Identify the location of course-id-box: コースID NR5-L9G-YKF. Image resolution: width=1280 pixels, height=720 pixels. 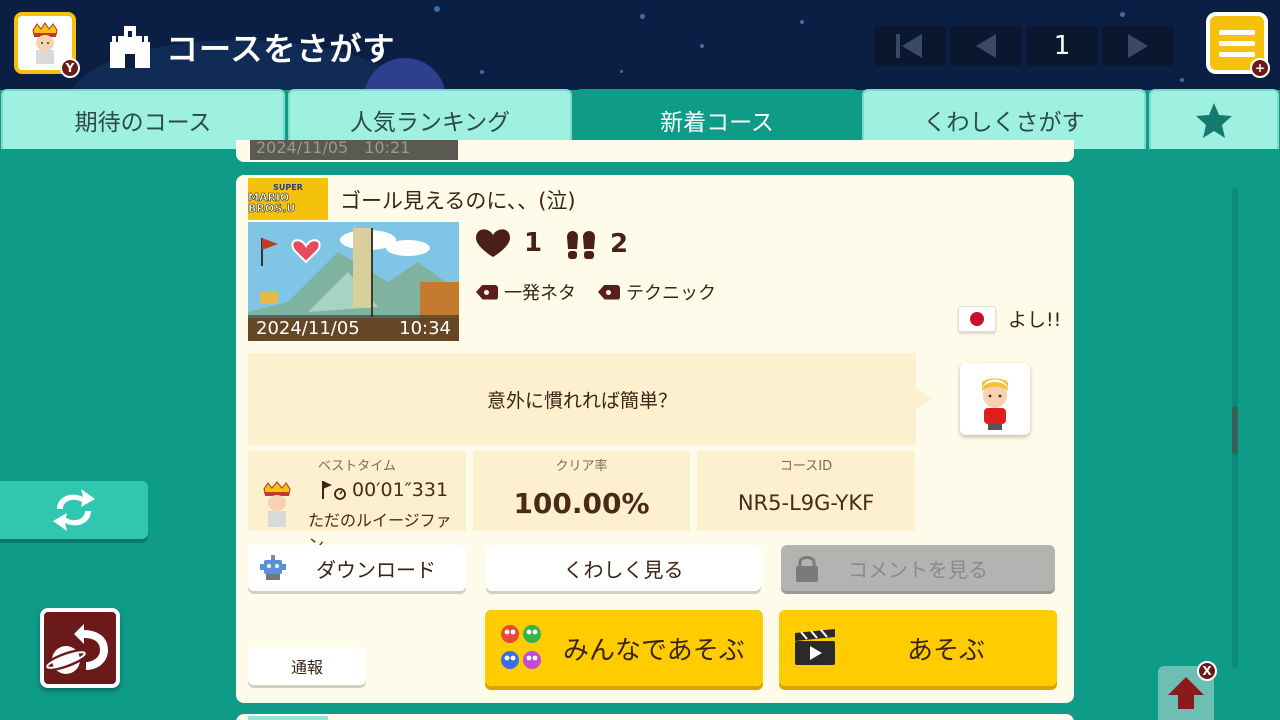
(806, 491).